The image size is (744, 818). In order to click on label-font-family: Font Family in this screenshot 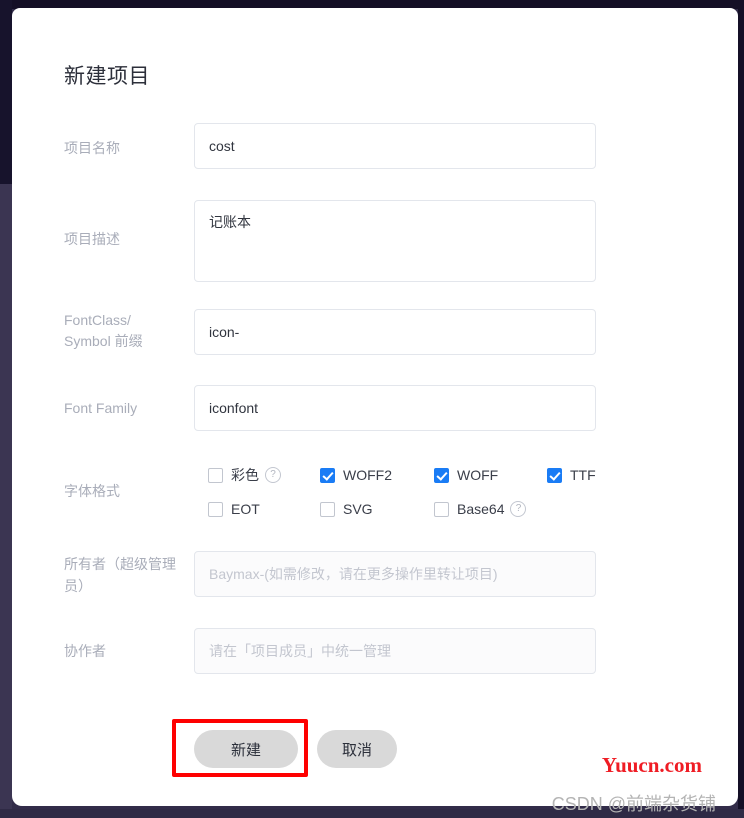, I will do `click(101, 408)`.